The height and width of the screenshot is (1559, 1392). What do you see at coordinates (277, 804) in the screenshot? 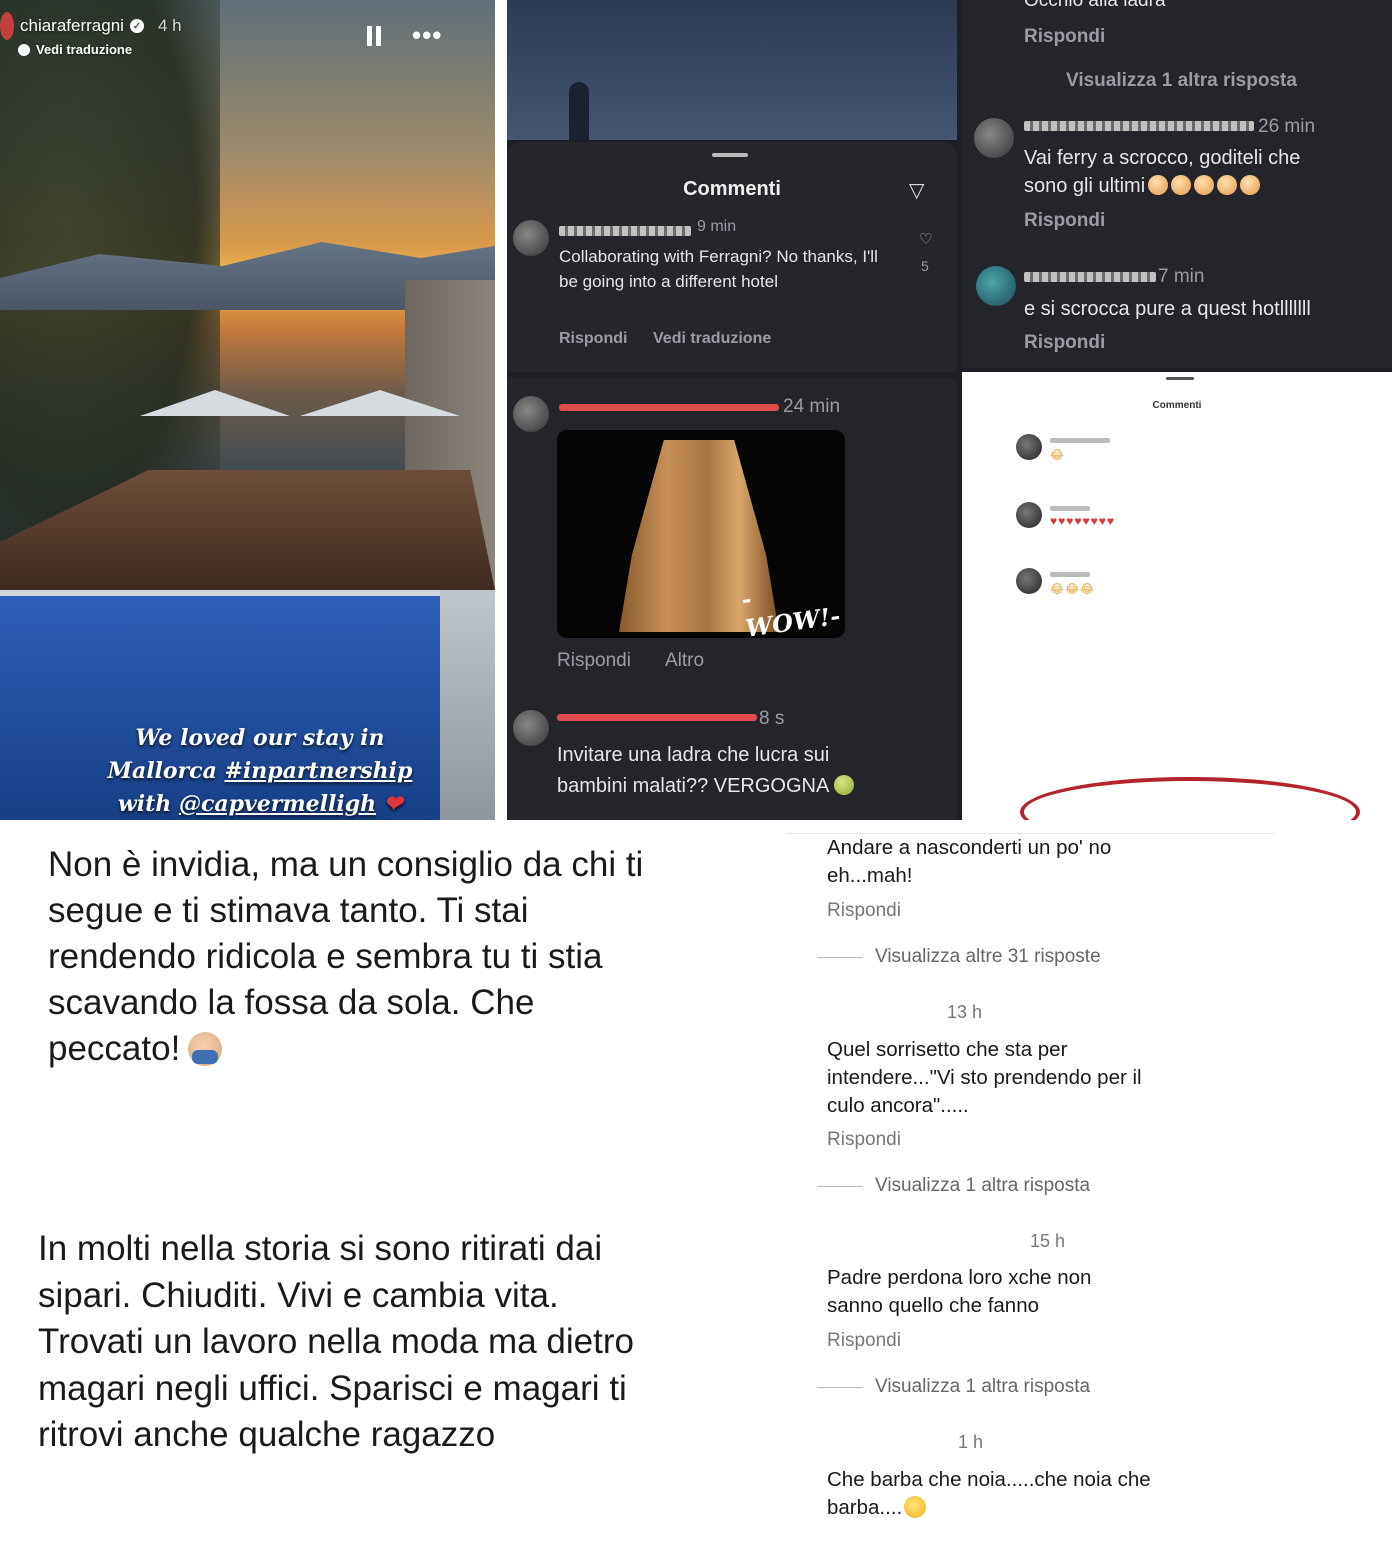
I see `mention-link: @capvermelligh` at bounding box center [277, 804].